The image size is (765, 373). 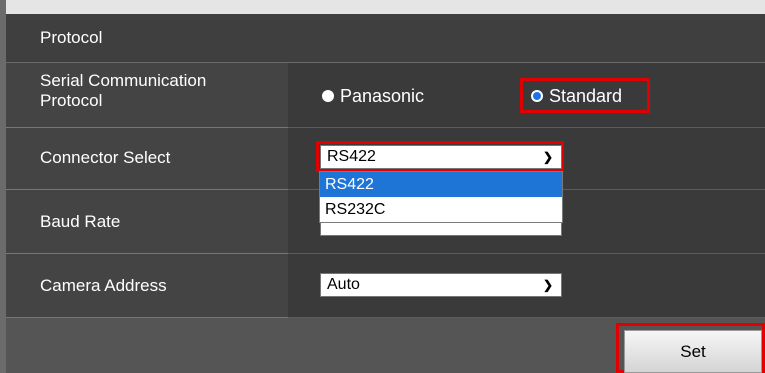 I want to click on baud-label-cell: Baud Rate, so click(x=147, y=222).